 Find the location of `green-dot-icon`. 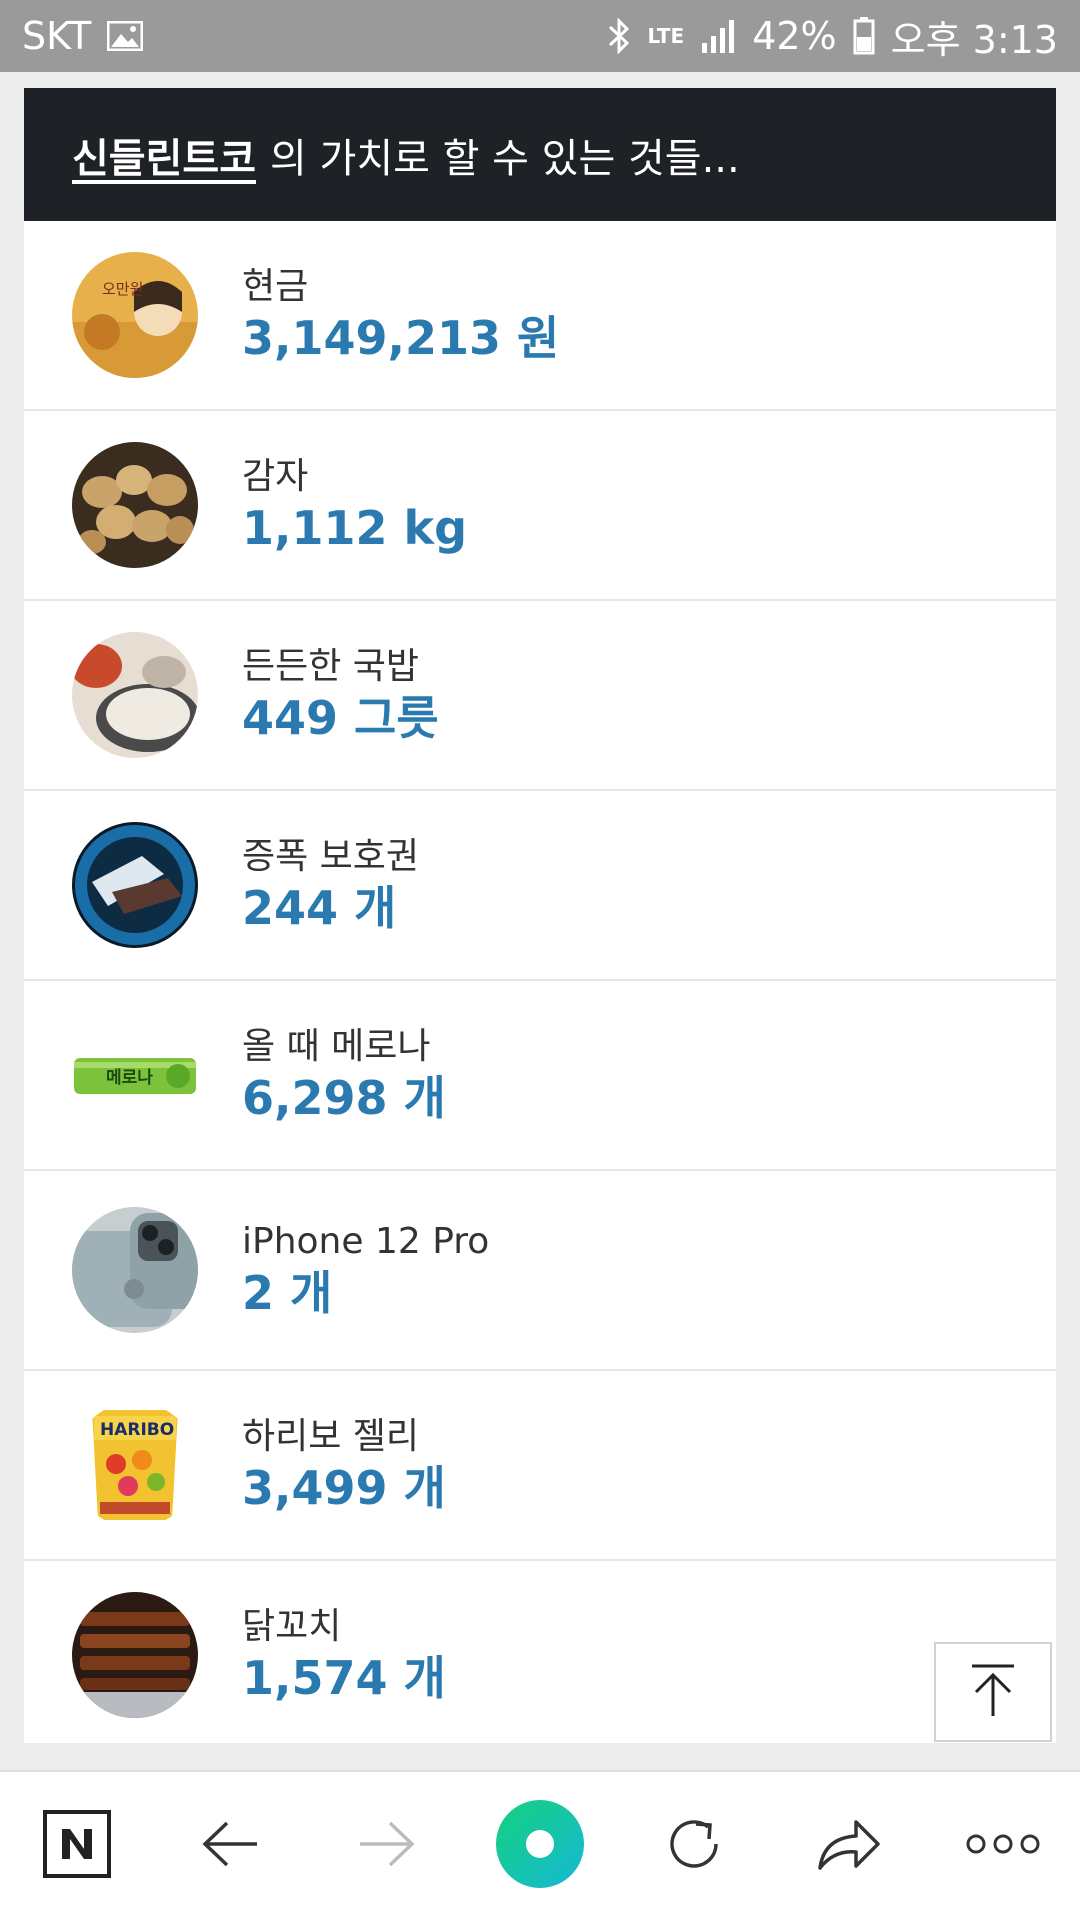

green-dot-icon is located at coordinates (540, 1846).